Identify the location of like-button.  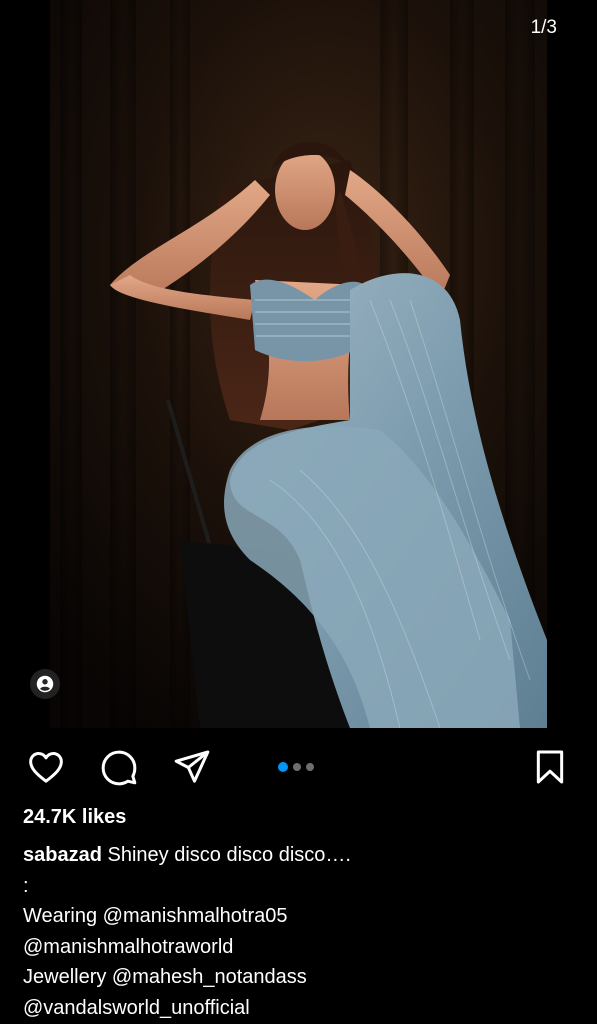
(46, 767).